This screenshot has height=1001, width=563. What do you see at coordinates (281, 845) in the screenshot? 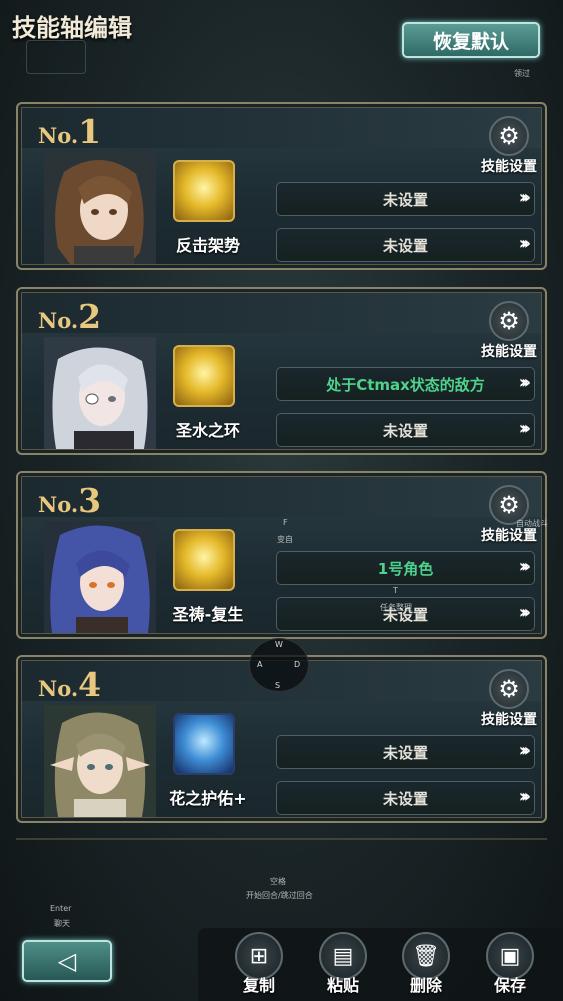
I see `card-5-edge` at bounding box center [281, 845].